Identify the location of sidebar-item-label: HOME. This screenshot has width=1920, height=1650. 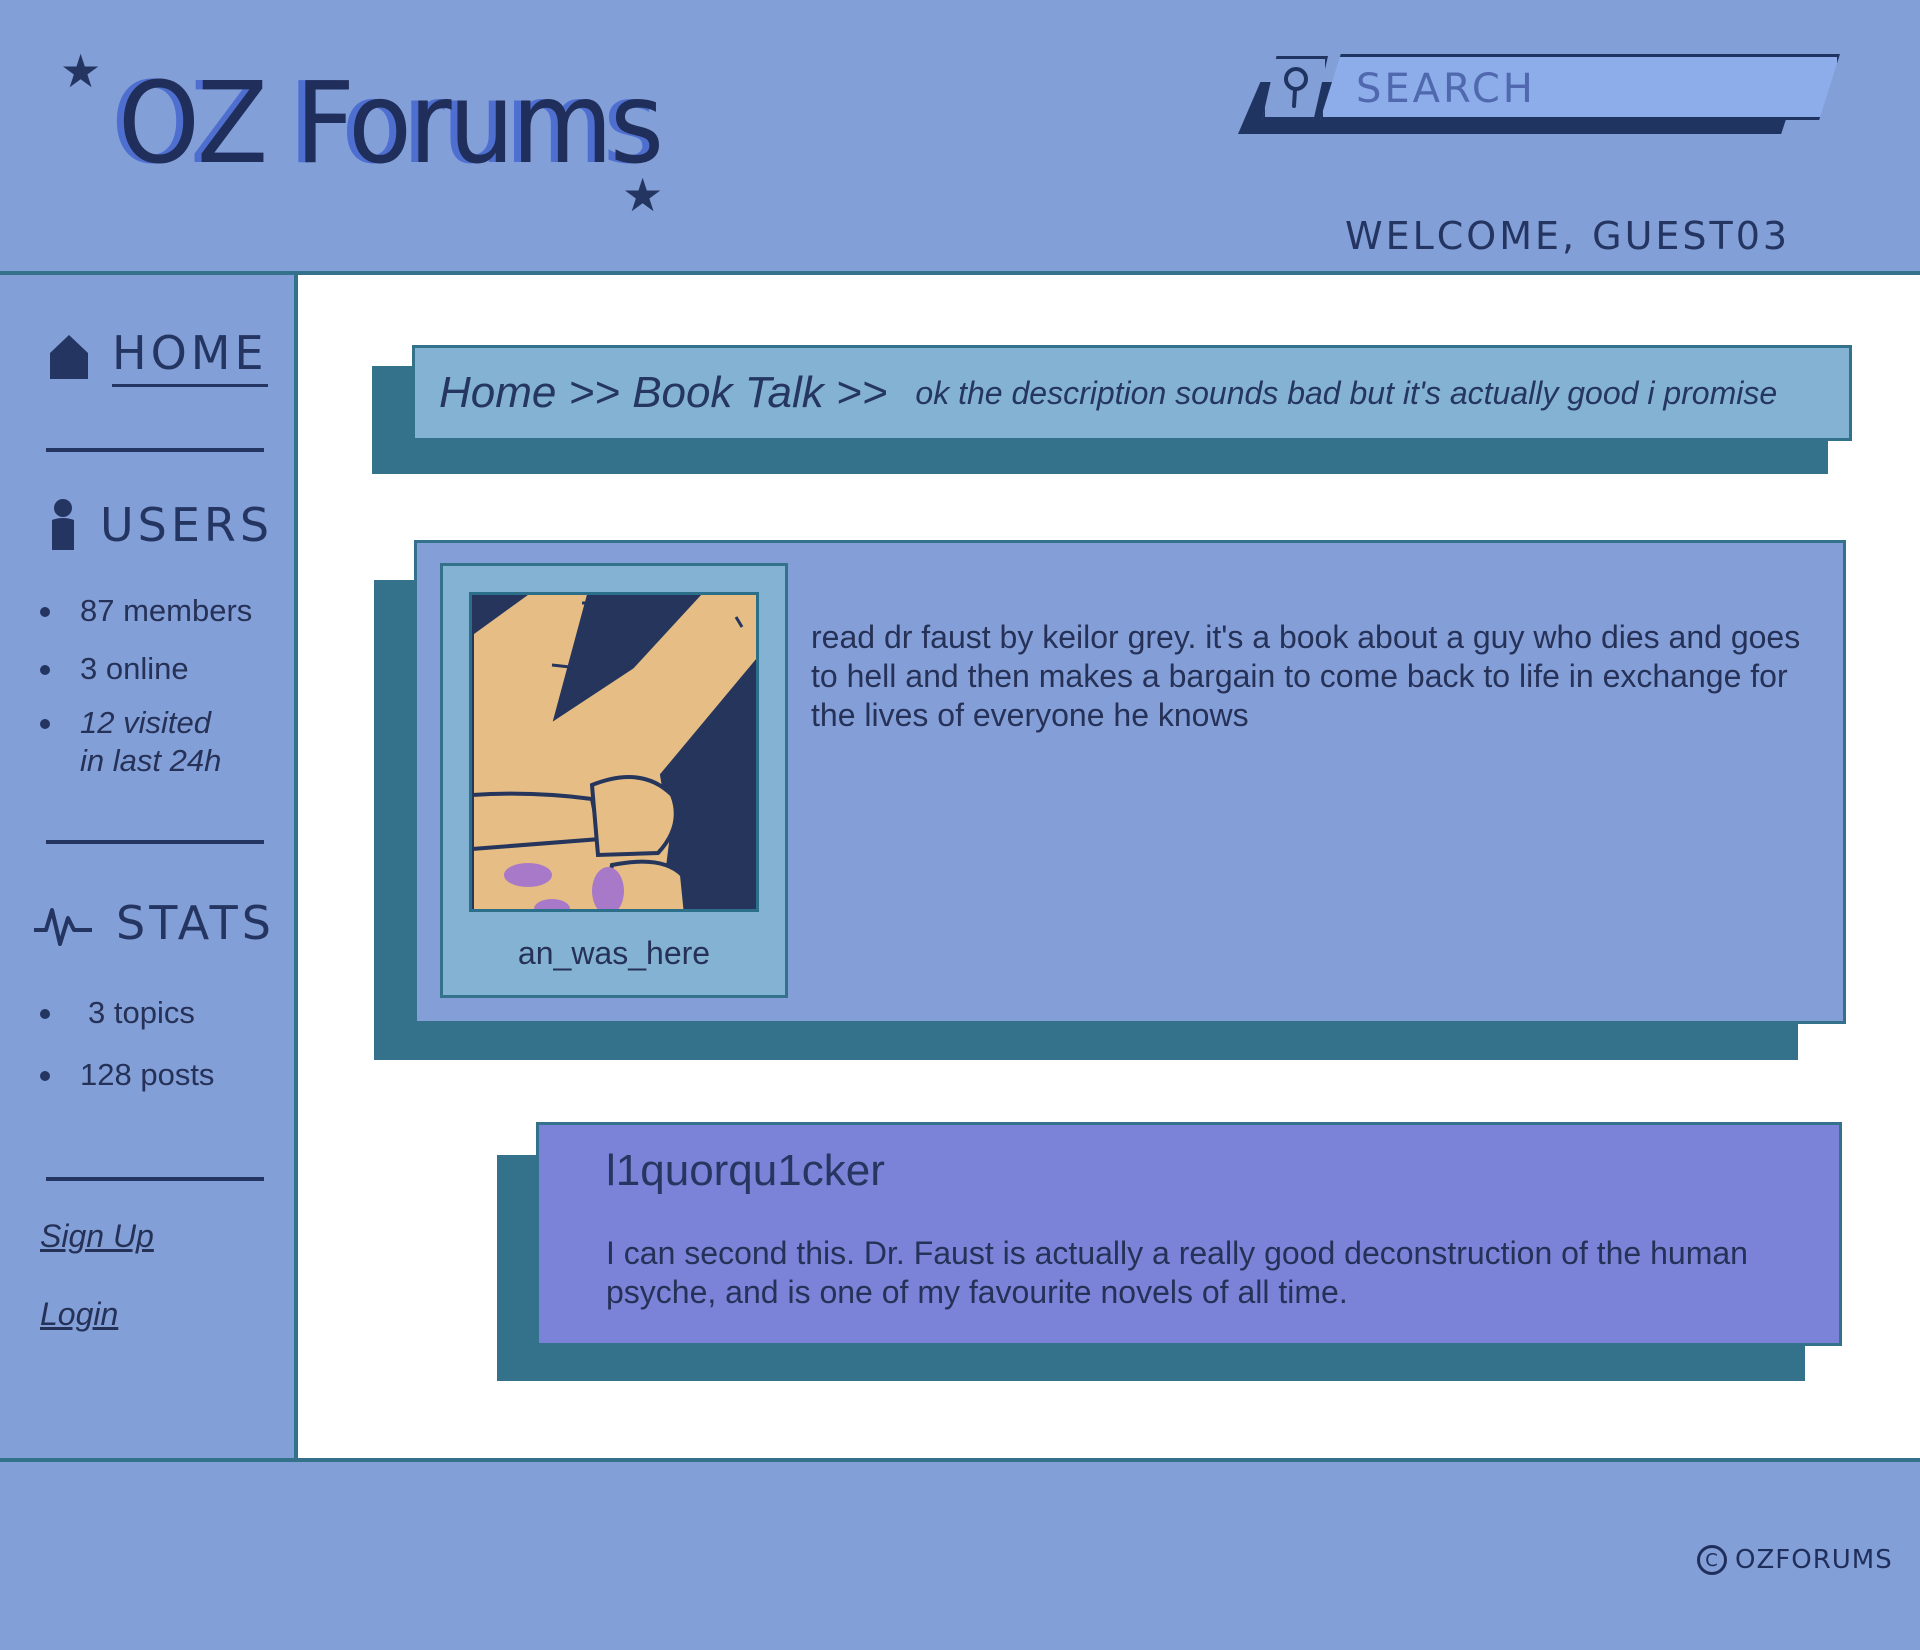
(190, 356).